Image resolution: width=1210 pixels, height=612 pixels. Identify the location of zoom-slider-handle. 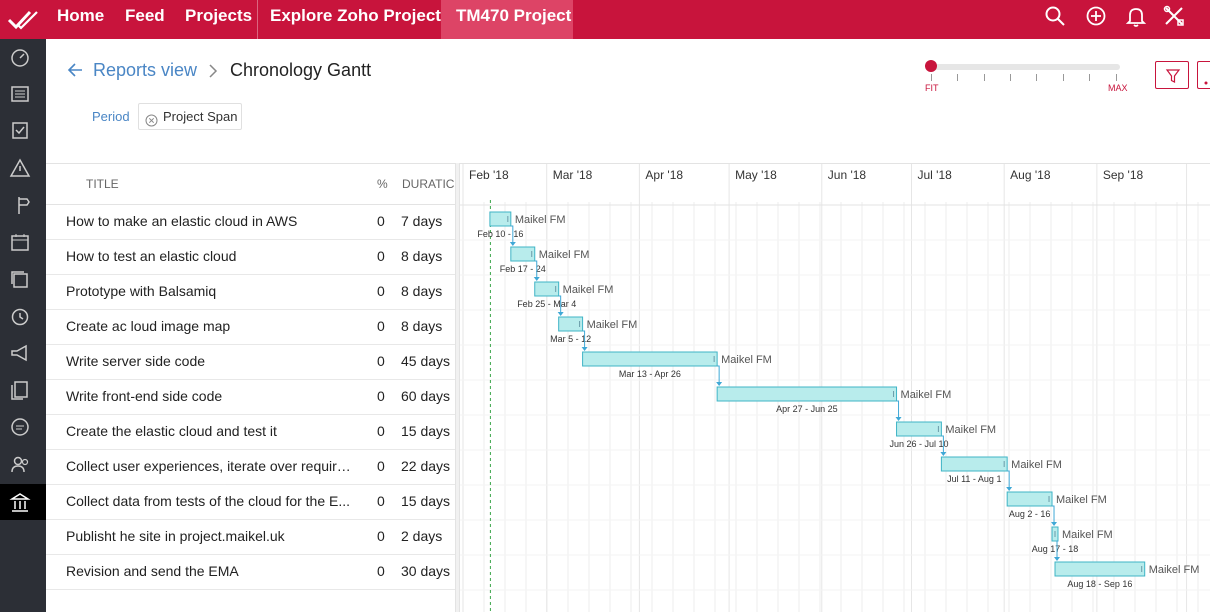
(931, 66).